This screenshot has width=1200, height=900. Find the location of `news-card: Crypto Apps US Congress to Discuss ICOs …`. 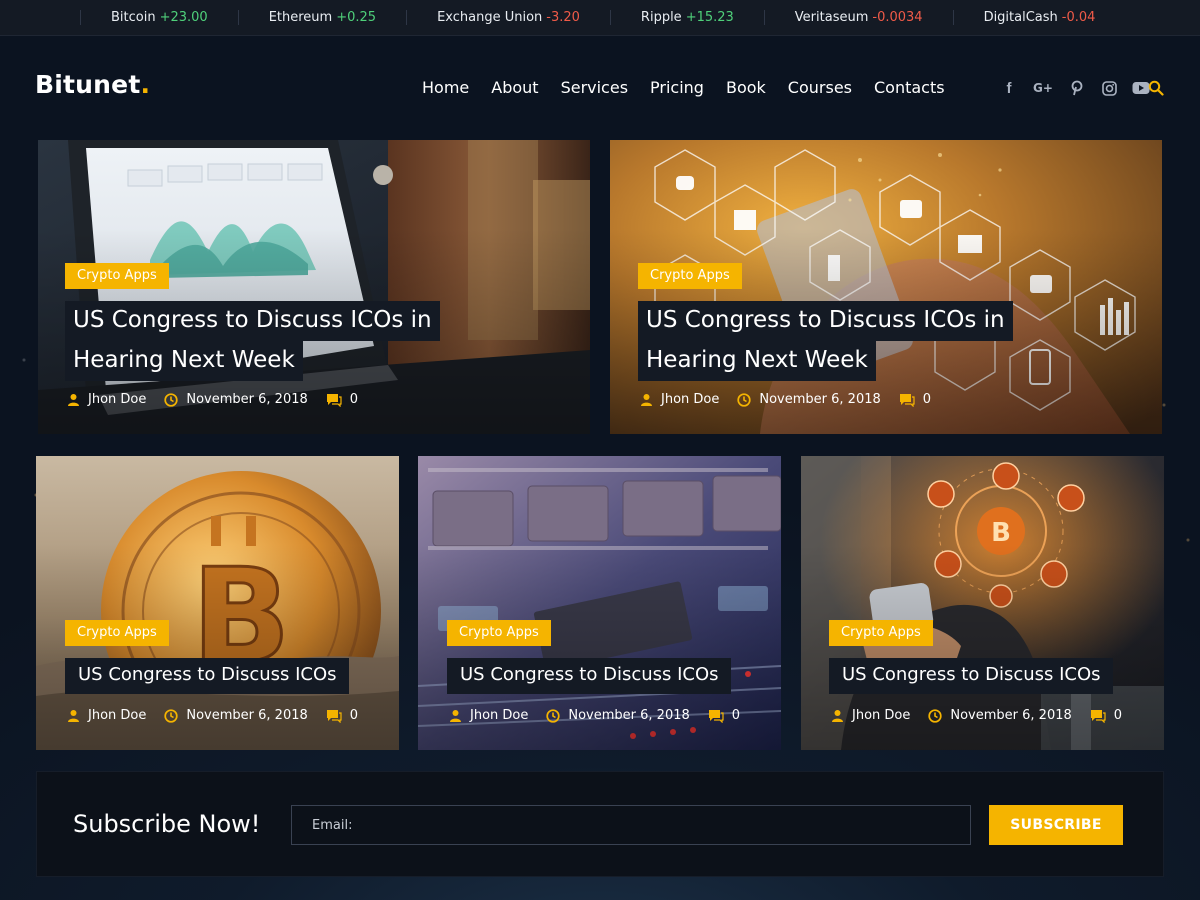

news-card: Crypto Apps US Congress to Discuss ICOs … is located at coordinates (599, 603).